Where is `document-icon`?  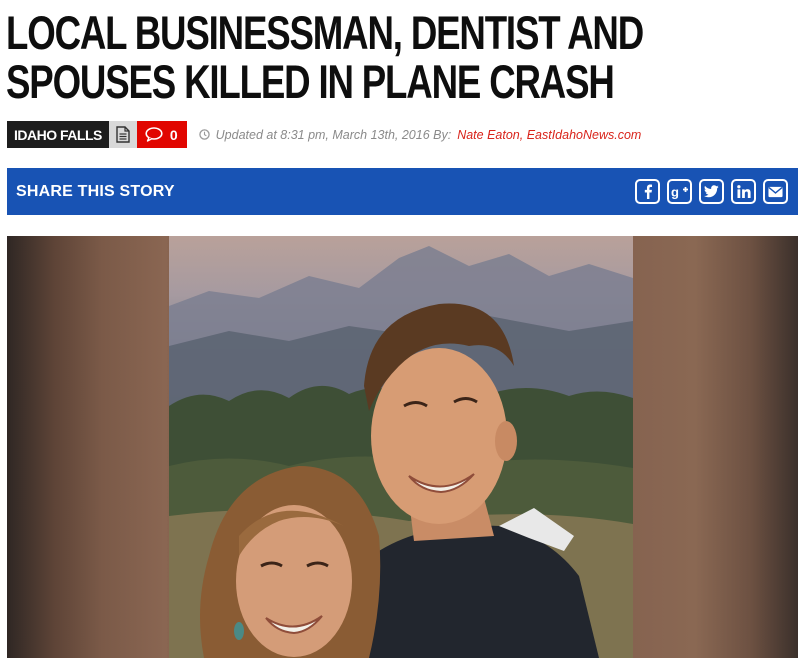 document-icon is located at coordinates (123, 134).